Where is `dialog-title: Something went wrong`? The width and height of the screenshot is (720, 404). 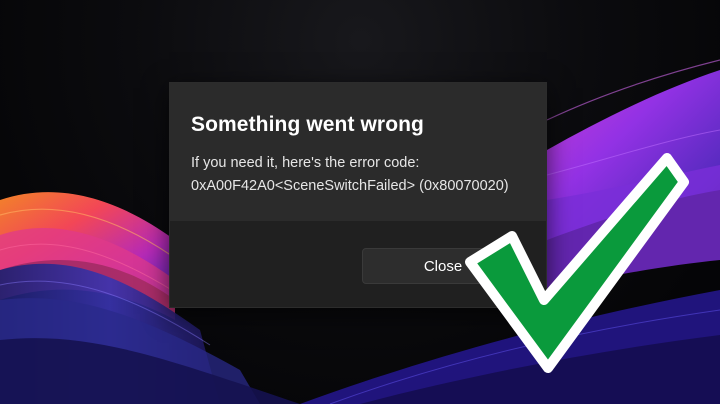
dialog-title: Something went wrong is located at coordinates (307, 124).